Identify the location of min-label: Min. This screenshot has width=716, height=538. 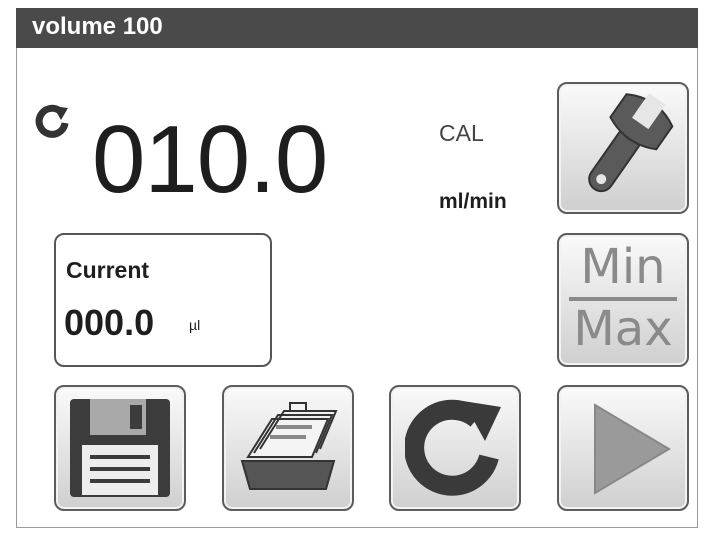
(623, 267).